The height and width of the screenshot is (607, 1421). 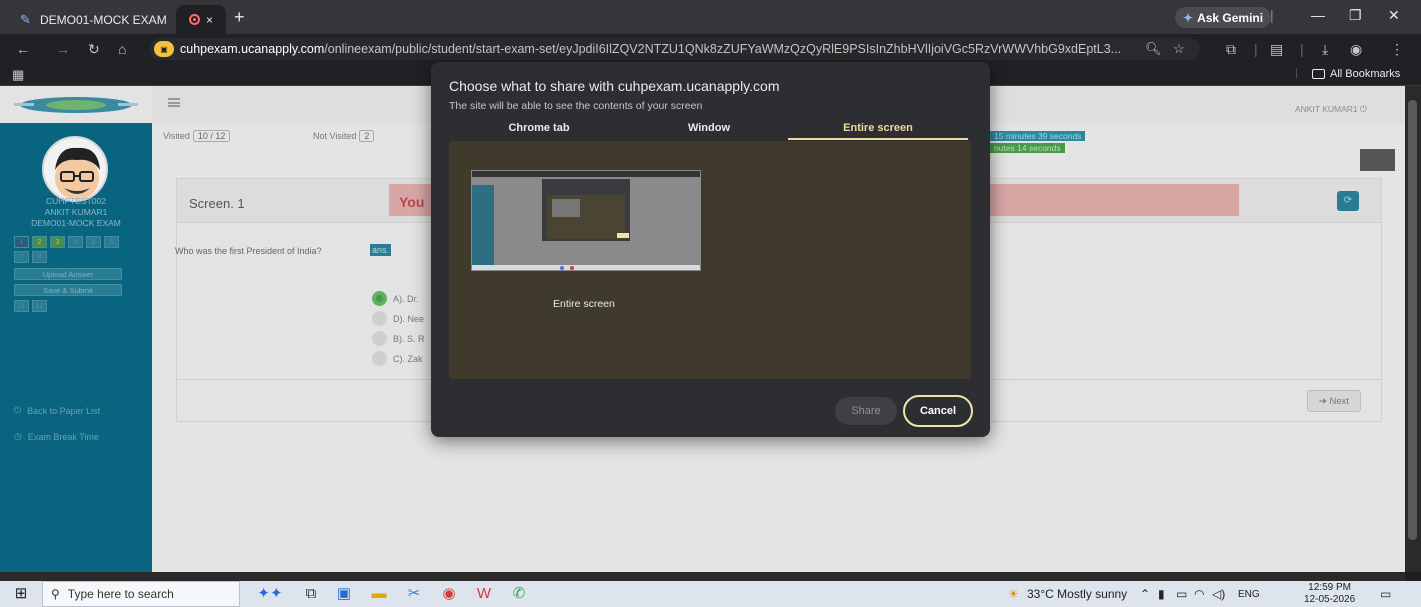 What do you see at coordinates (1334, 401) in the screenshot?
I see `next-button: ➔ Next` at bounding box center [1334, 401].